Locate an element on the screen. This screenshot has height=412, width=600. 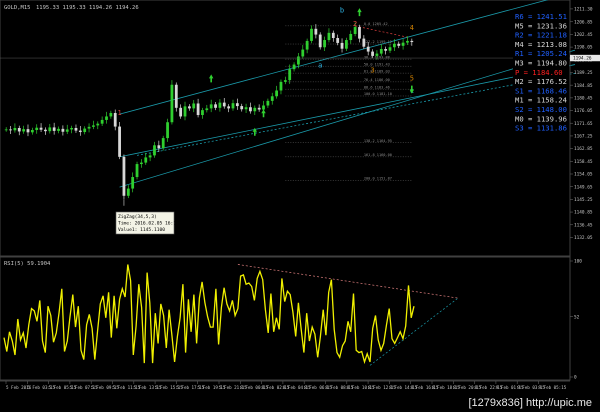
pivot-level-label: M4 = 1213.08 is located at coordinates (541, 44).